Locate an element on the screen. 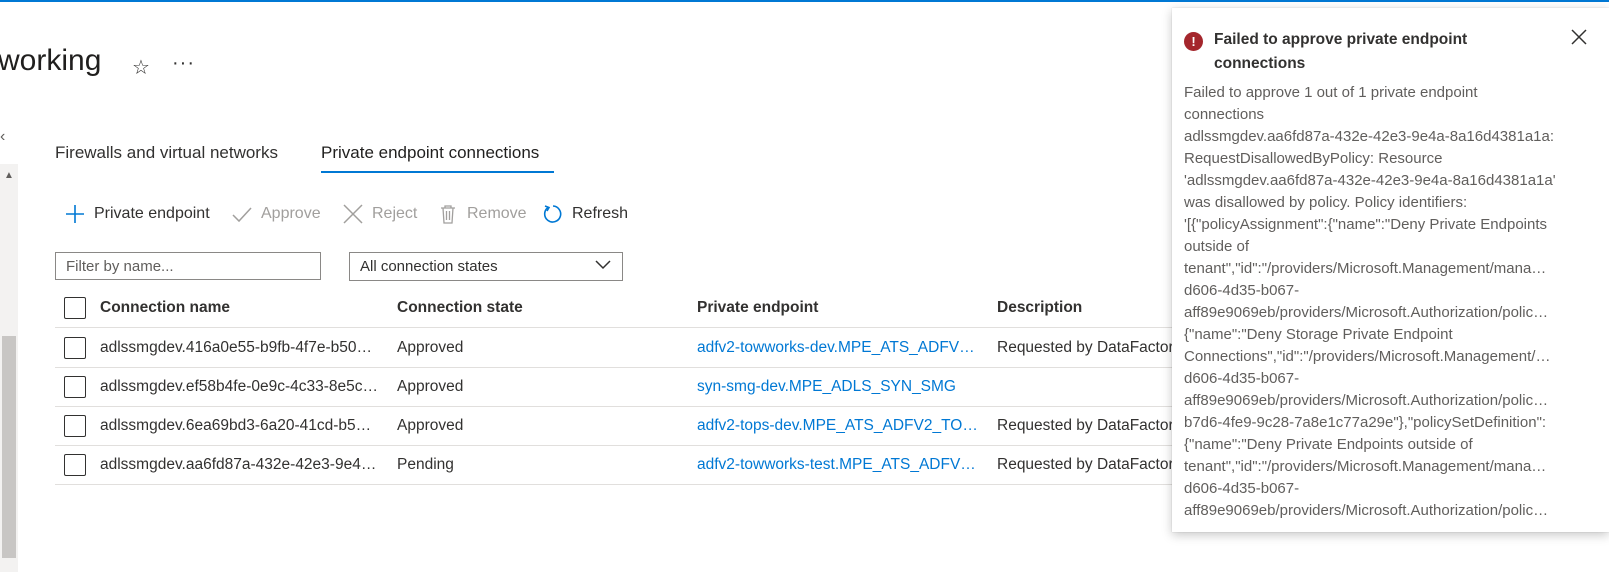 The width and height of the screenshot is (1609, 572). private-endpoint-link: adfv2-tops-dev.MPE_ATS_ADFV2_TOPS is located at coordinates (839, 425).